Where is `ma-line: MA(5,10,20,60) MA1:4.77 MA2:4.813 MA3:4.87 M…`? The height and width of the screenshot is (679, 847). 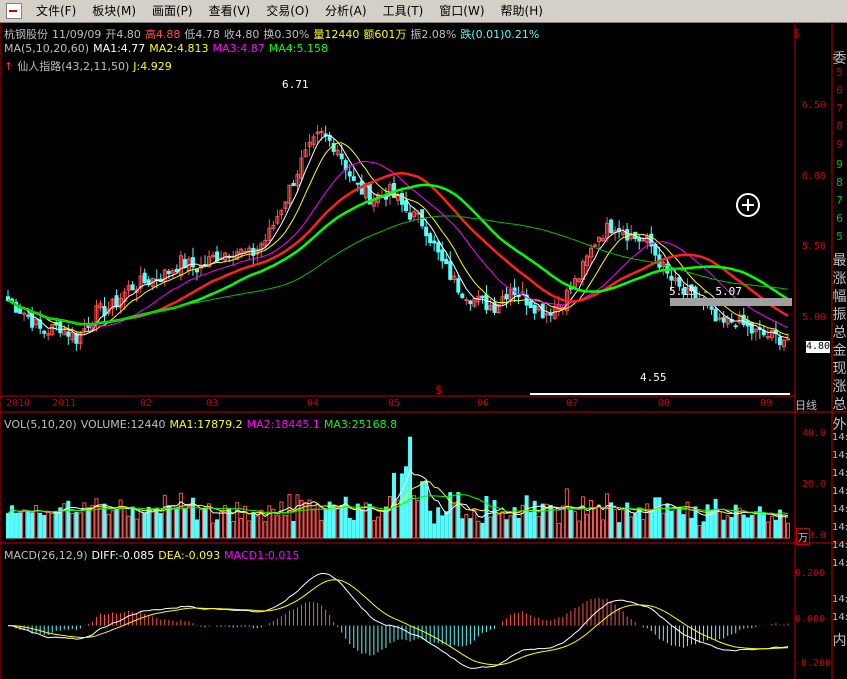
ma-line: MA(5,10,20,60) MA1:4.77 MA2:4.813 MA3:4.87 M… is located at coordinates (168, 48).